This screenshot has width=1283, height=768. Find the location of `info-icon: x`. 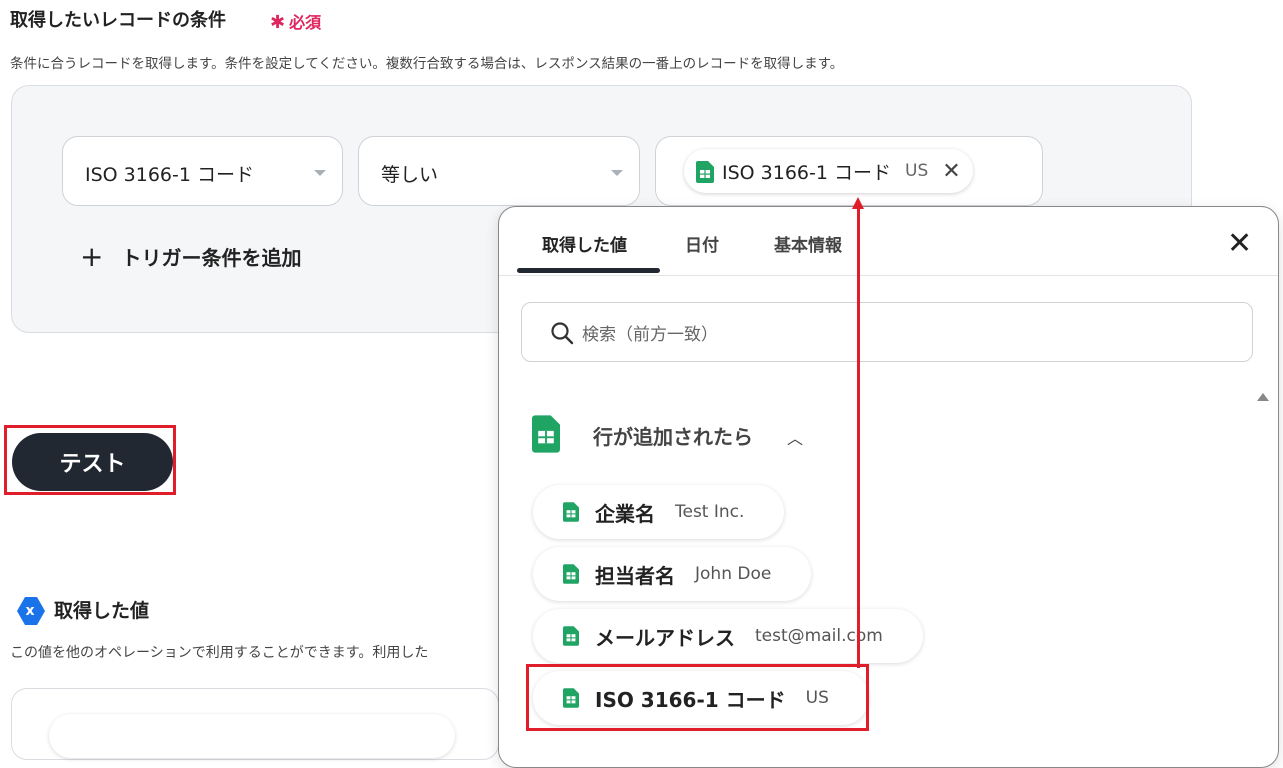

info-icon: x is located at coordinates (30, 612).